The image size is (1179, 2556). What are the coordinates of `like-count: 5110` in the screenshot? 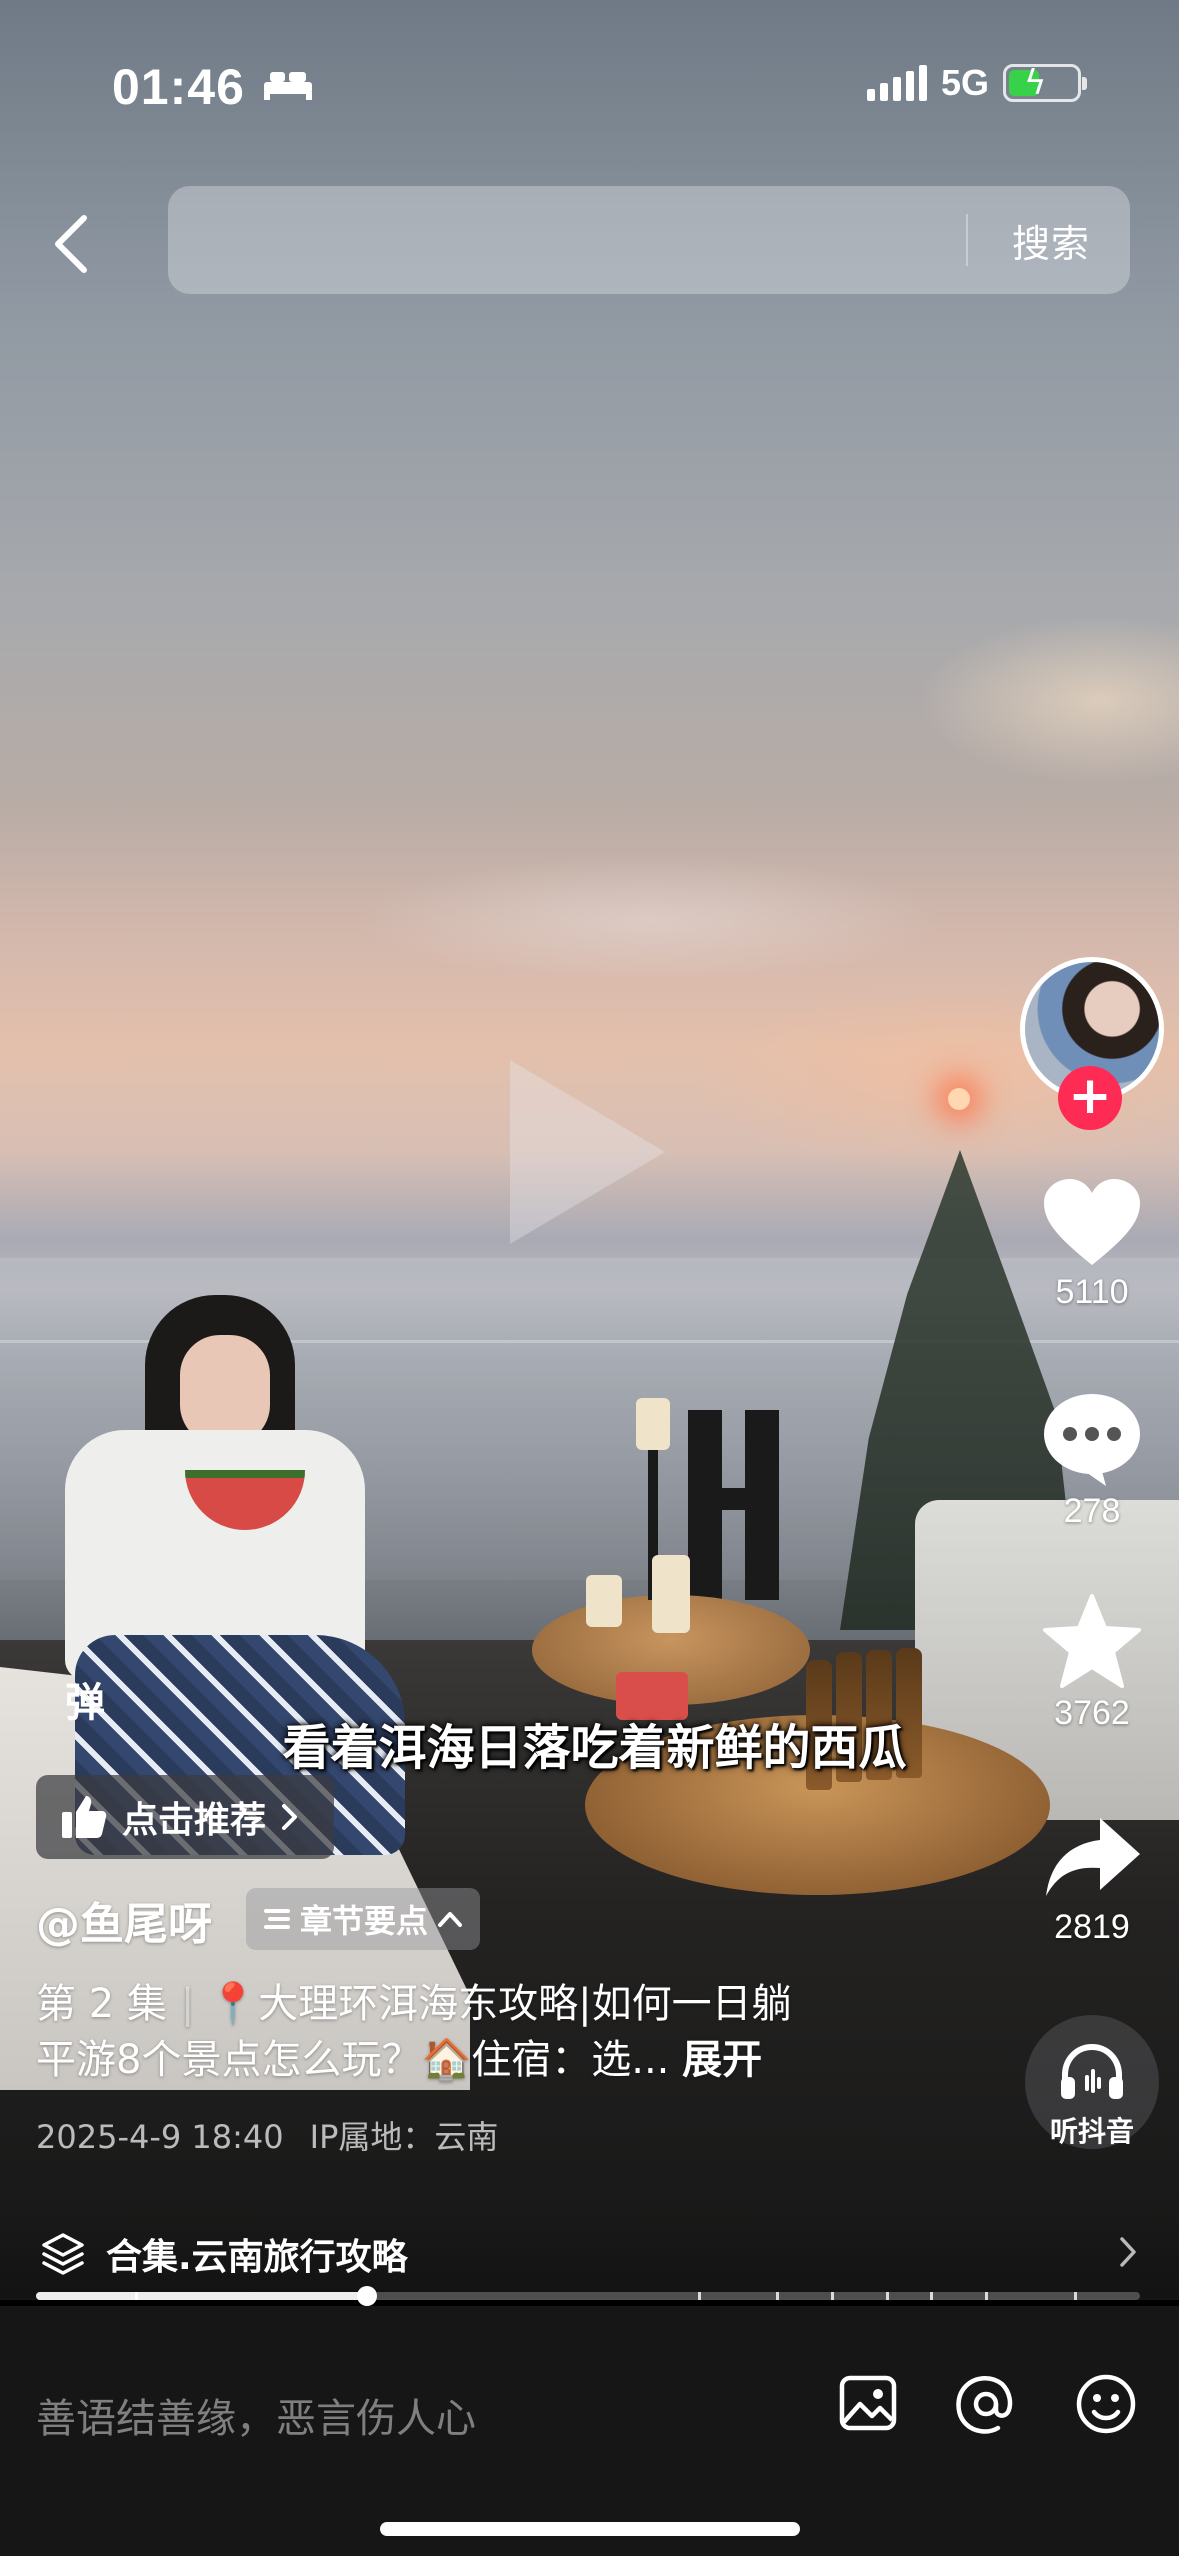 It's located at (1092, 1292).